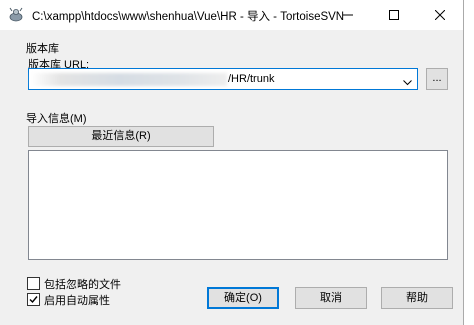 The width and height of the screenshot is (474, 325). What do you see at coordinates (16, 15) in the screenshot?
I see `tortoisesvn-icon` at bounding box center [16, 15].